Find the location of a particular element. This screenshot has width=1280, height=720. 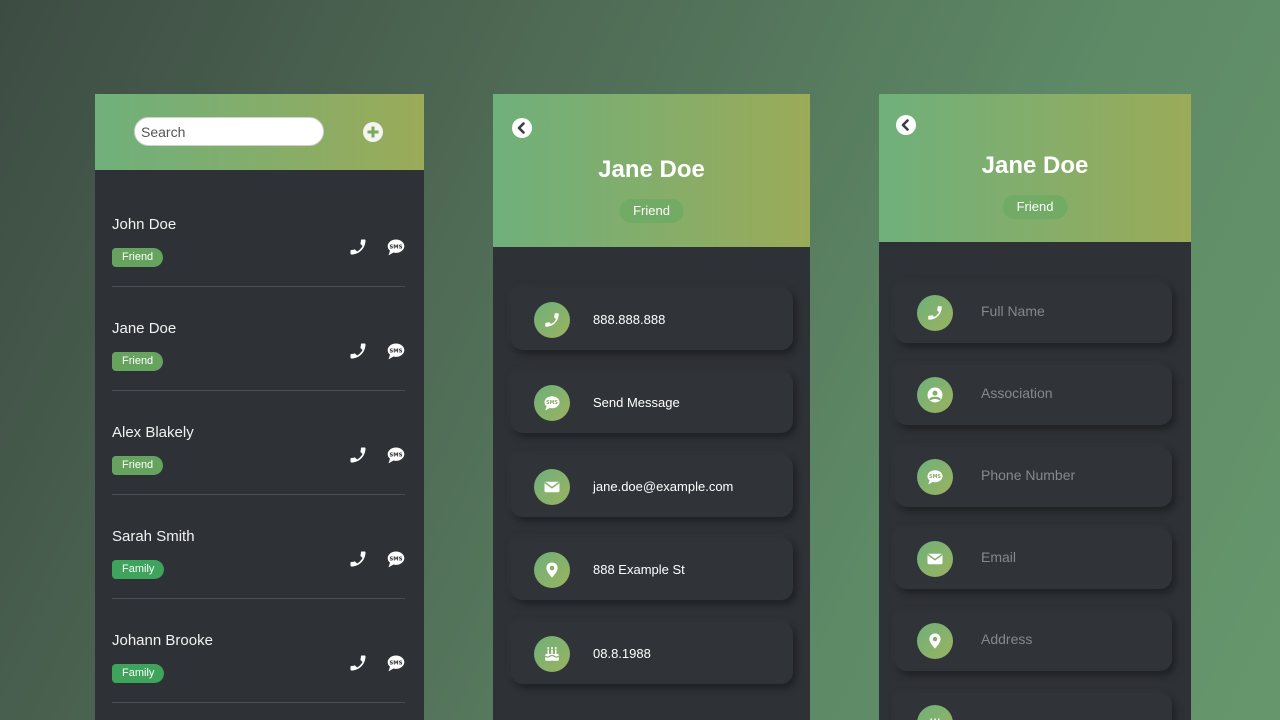

email-card: jane.doe@example.com is located at coordinates (652, 486).